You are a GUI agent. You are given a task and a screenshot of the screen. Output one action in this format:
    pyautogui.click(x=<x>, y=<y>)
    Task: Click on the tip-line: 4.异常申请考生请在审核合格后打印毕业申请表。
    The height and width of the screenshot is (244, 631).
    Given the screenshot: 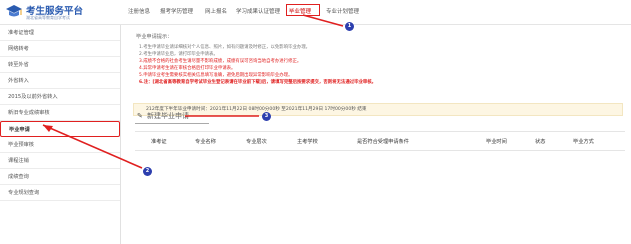 What is the action you would take?
    pyautogui.click(x=187, y=68)
    